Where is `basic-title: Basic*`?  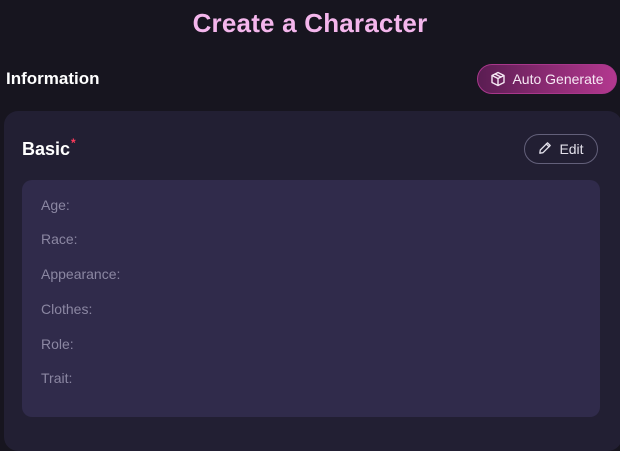 basic-title: Basic* is located at coordinates (49, 148).